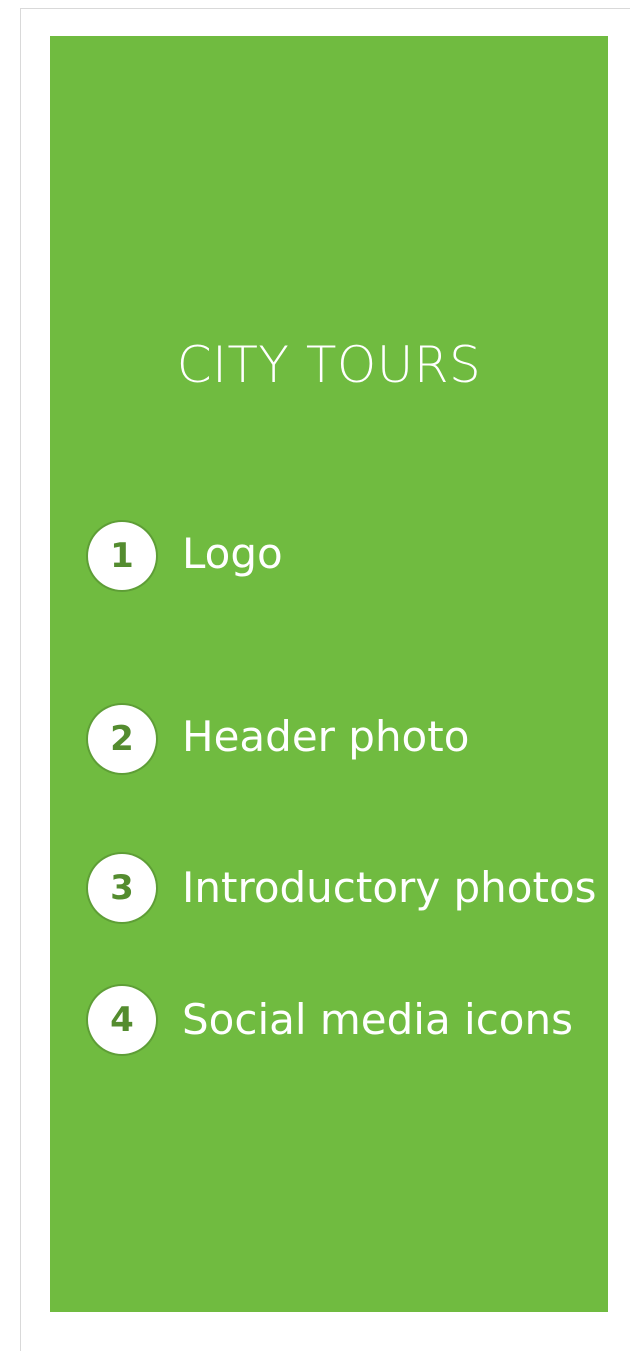 The image size is (630, 1351). What do you see at coordinates (329, 365) in the screenshot?
I see `panel-title: CITY TOURS` at bounding box center [329, 365].